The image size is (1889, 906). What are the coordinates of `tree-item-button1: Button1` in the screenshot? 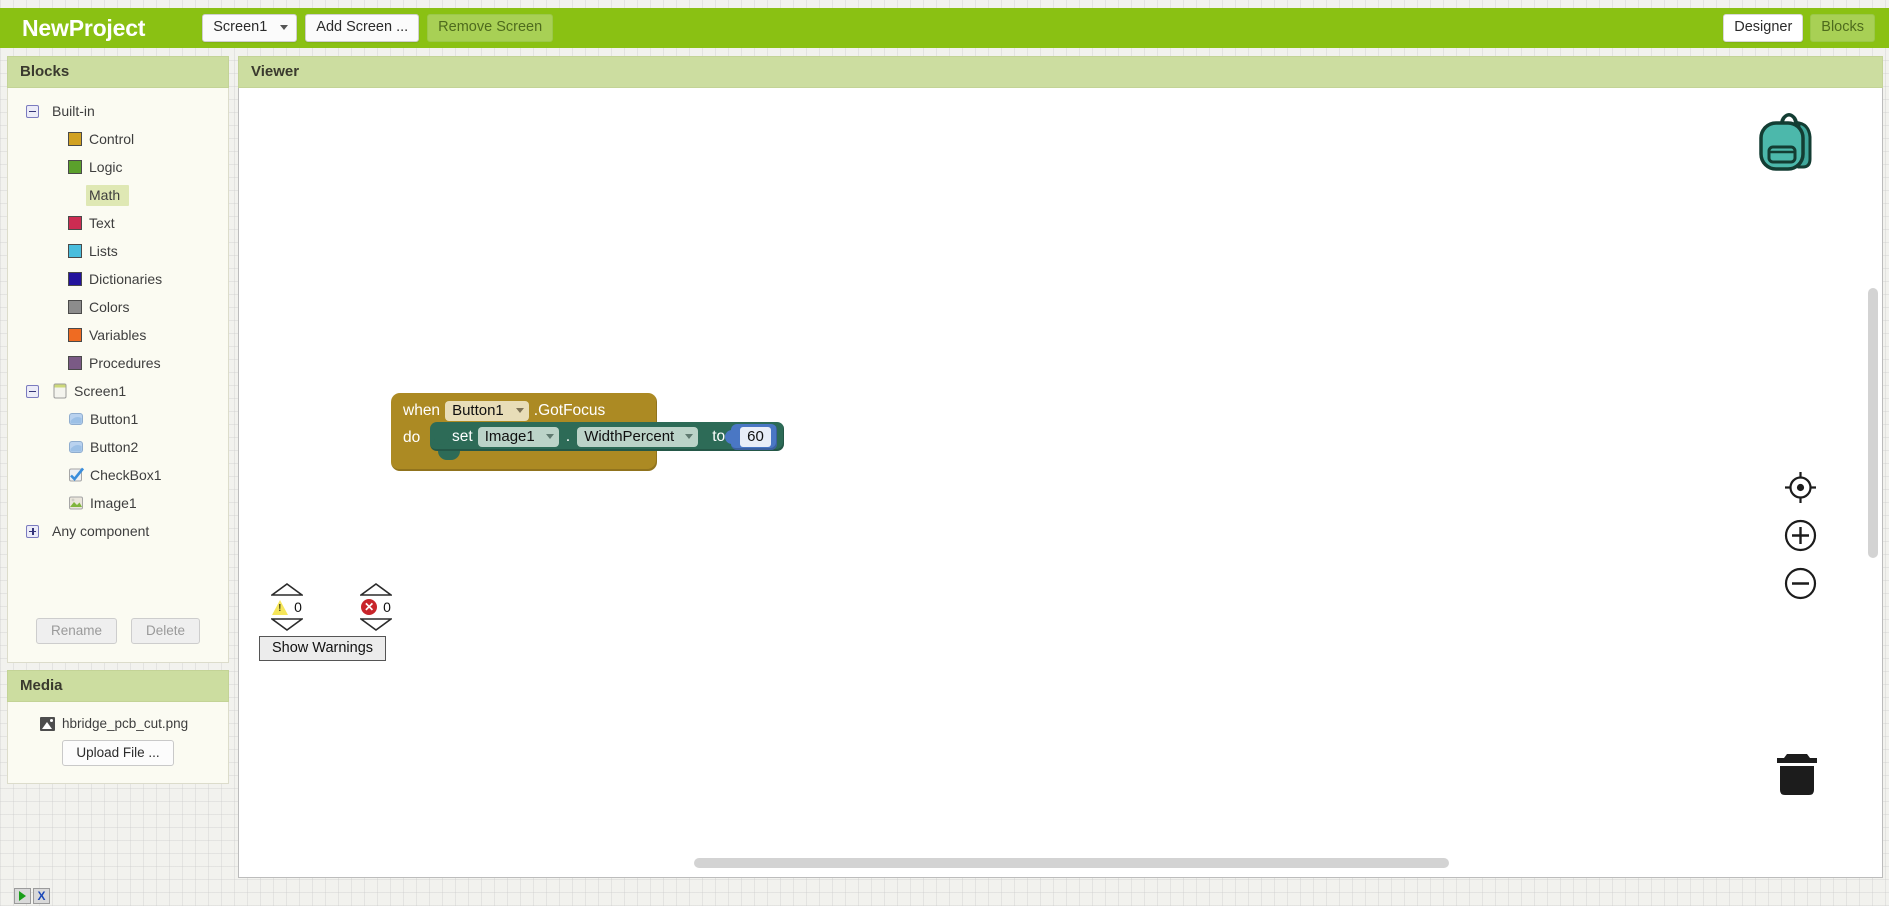 It's located at (118, 419).